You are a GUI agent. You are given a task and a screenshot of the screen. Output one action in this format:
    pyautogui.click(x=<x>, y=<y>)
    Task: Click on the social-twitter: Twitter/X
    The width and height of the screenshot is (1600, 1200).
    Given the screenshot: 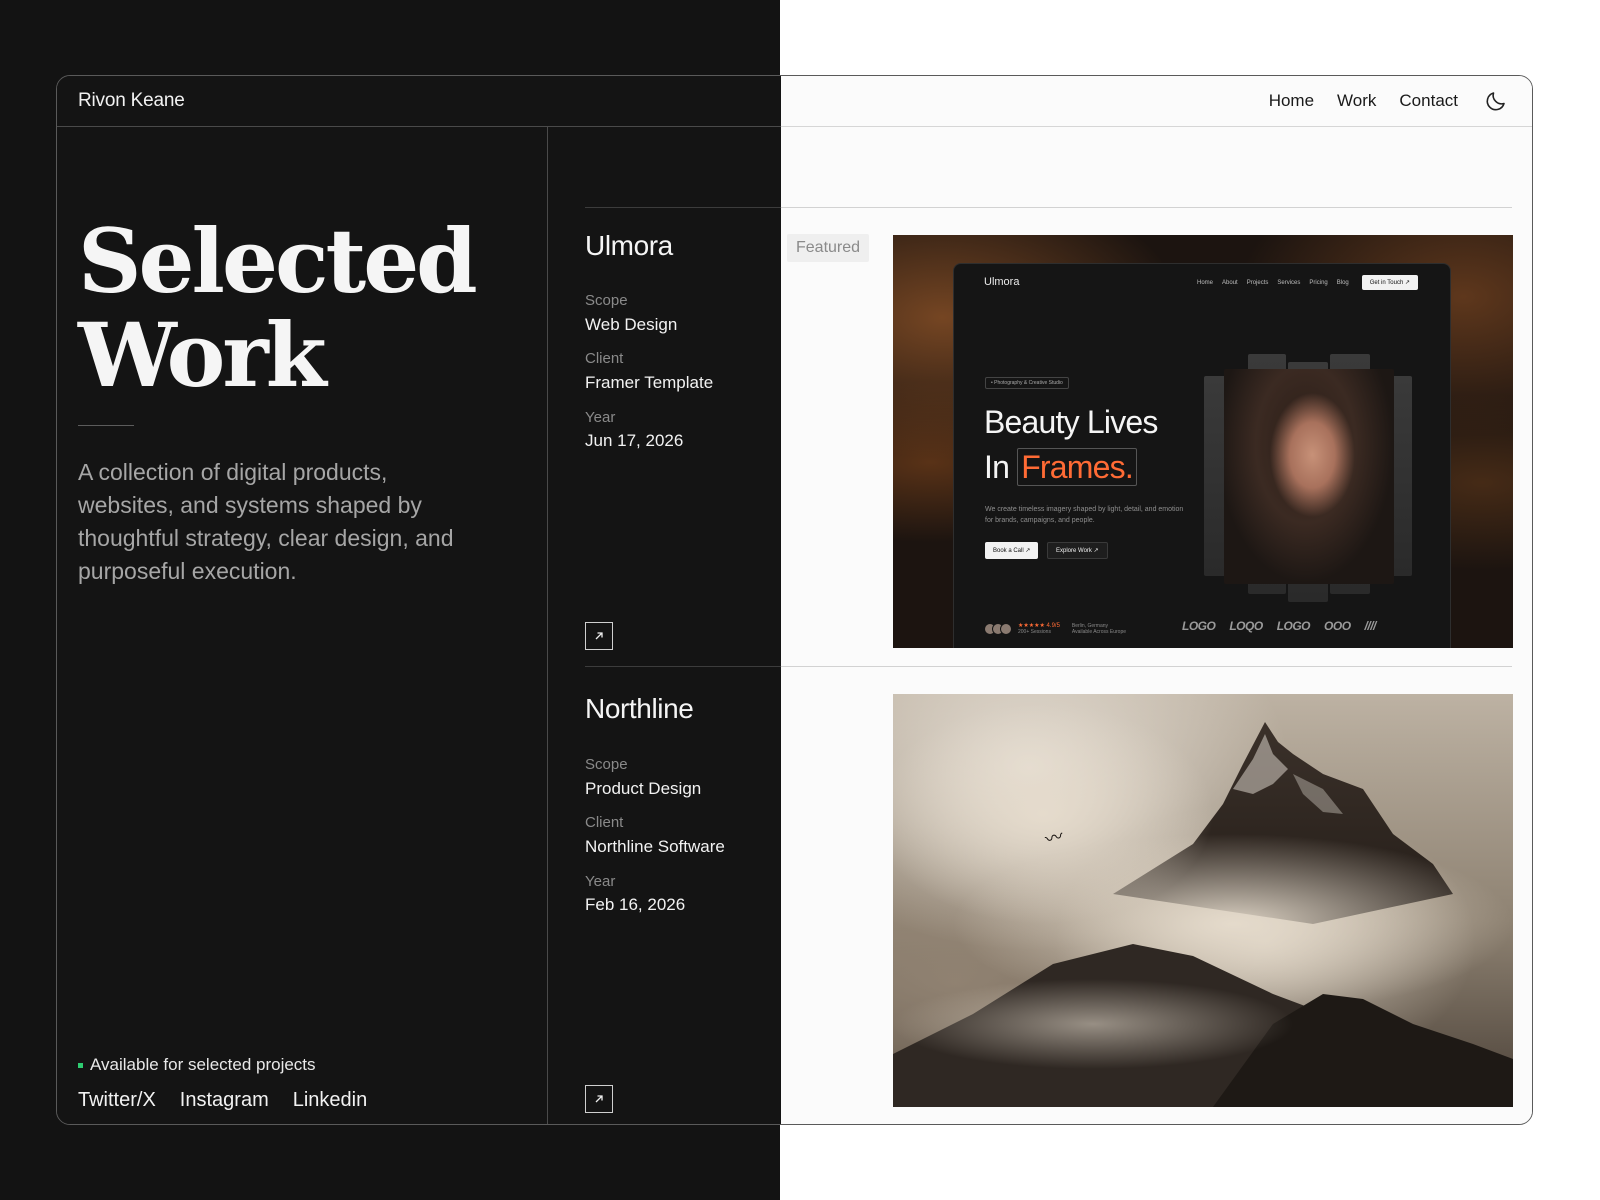 What is the action you would take?
    pyautogui.click(x=117, y=1100)
    